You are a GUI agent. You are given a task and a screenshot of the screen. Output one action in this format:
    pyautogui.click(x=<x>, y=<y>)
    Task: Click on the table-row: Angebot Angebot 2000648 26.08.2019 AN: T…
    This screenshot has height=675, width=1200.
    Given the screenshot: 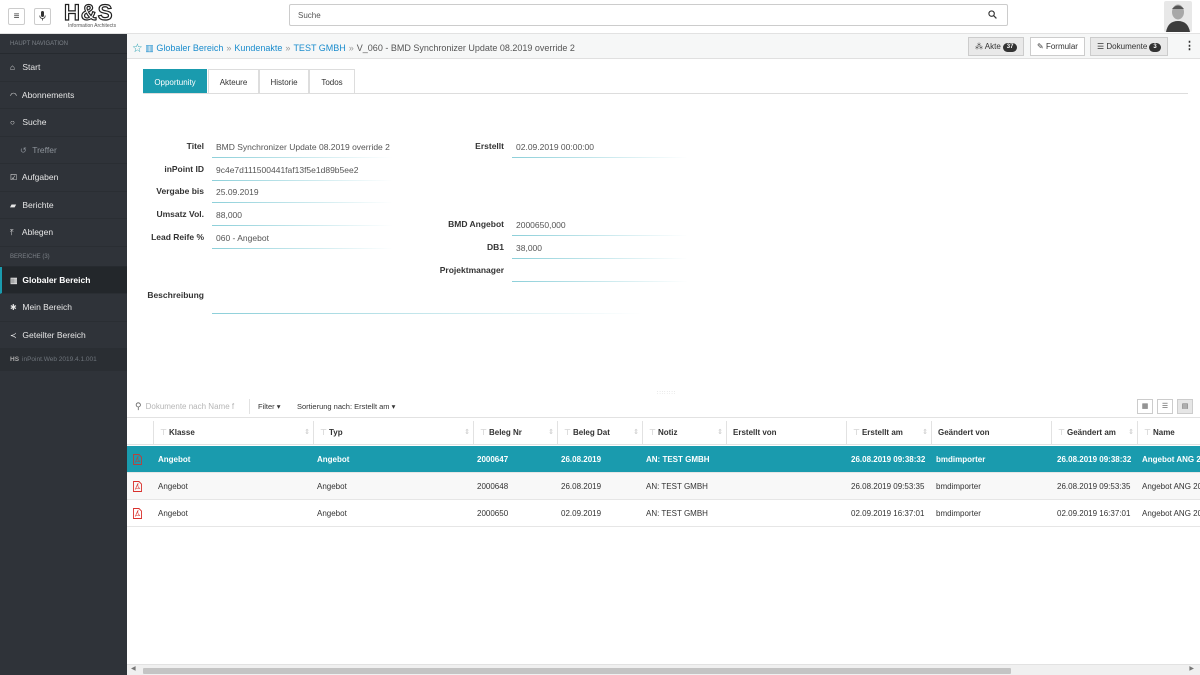 What is the action you would take?
    pyautogui.click(x=663, y=486)
    